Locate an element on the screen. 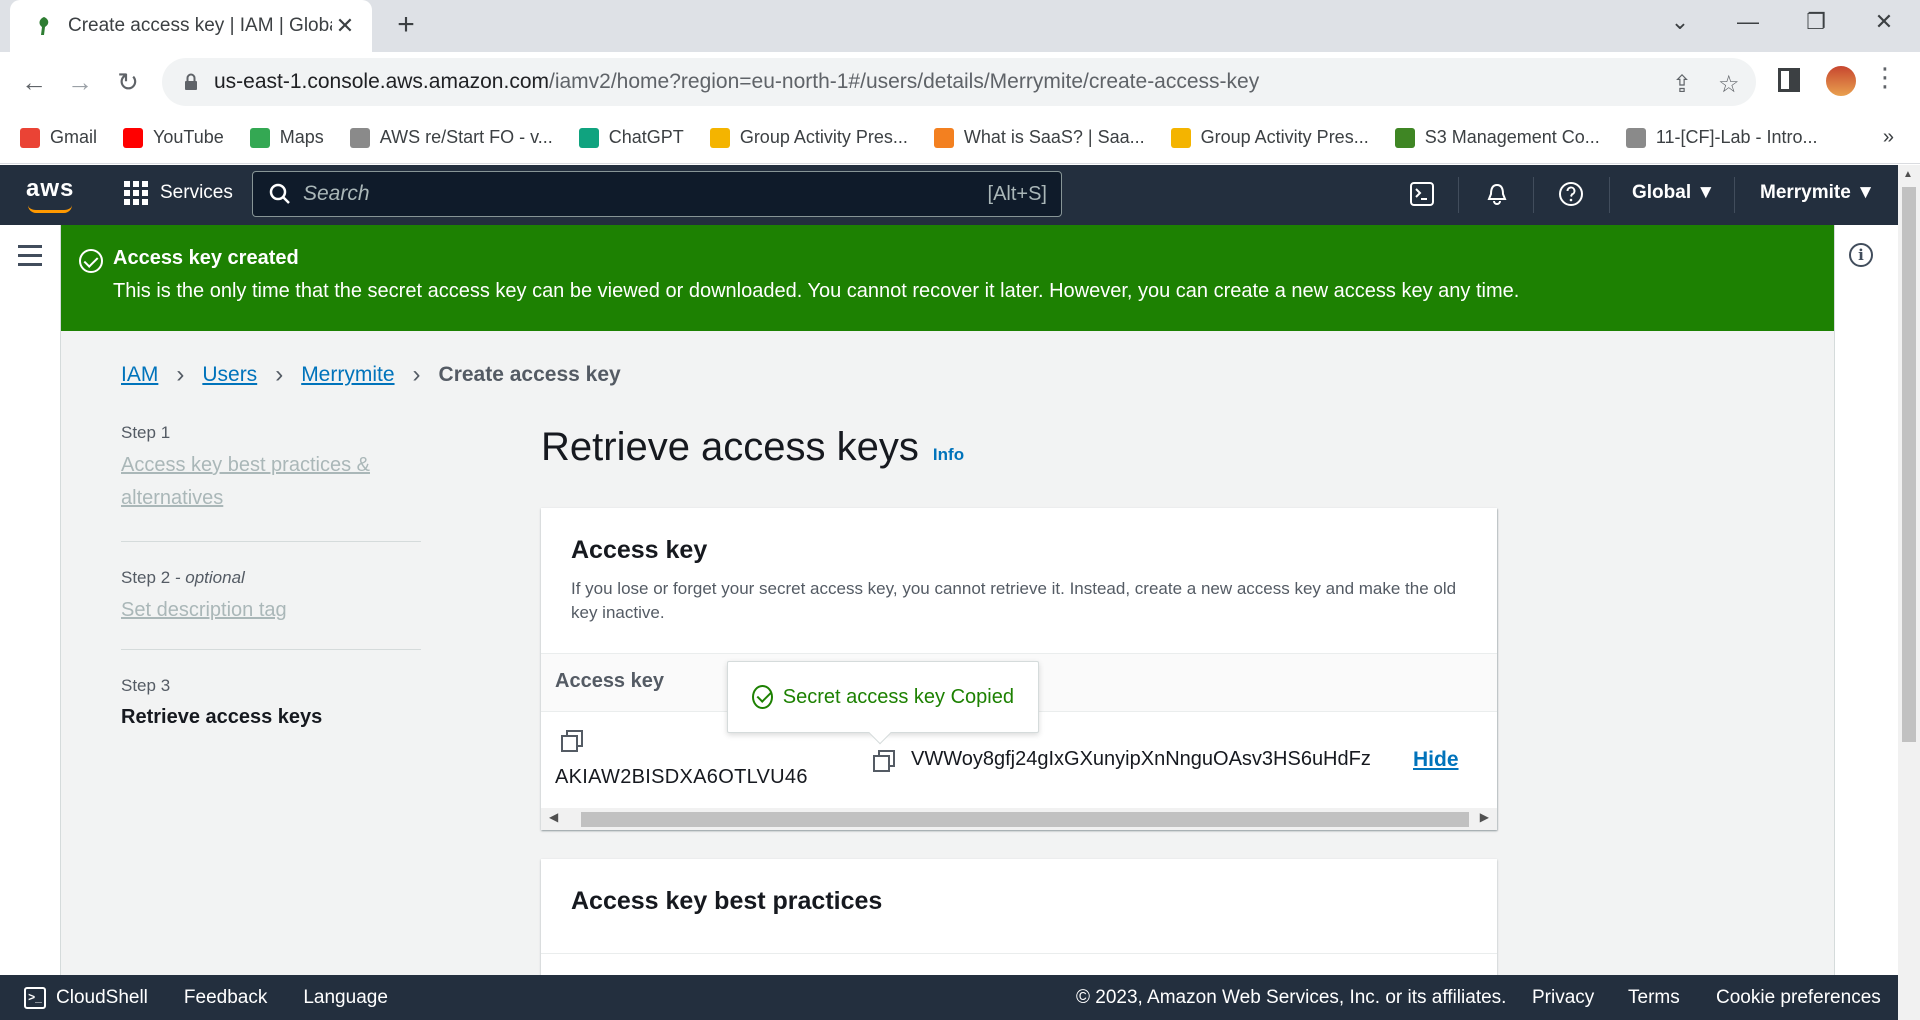 The image size is (1920, 1020). page-scrollbar-thumb is located at coordinates (1909, 464).